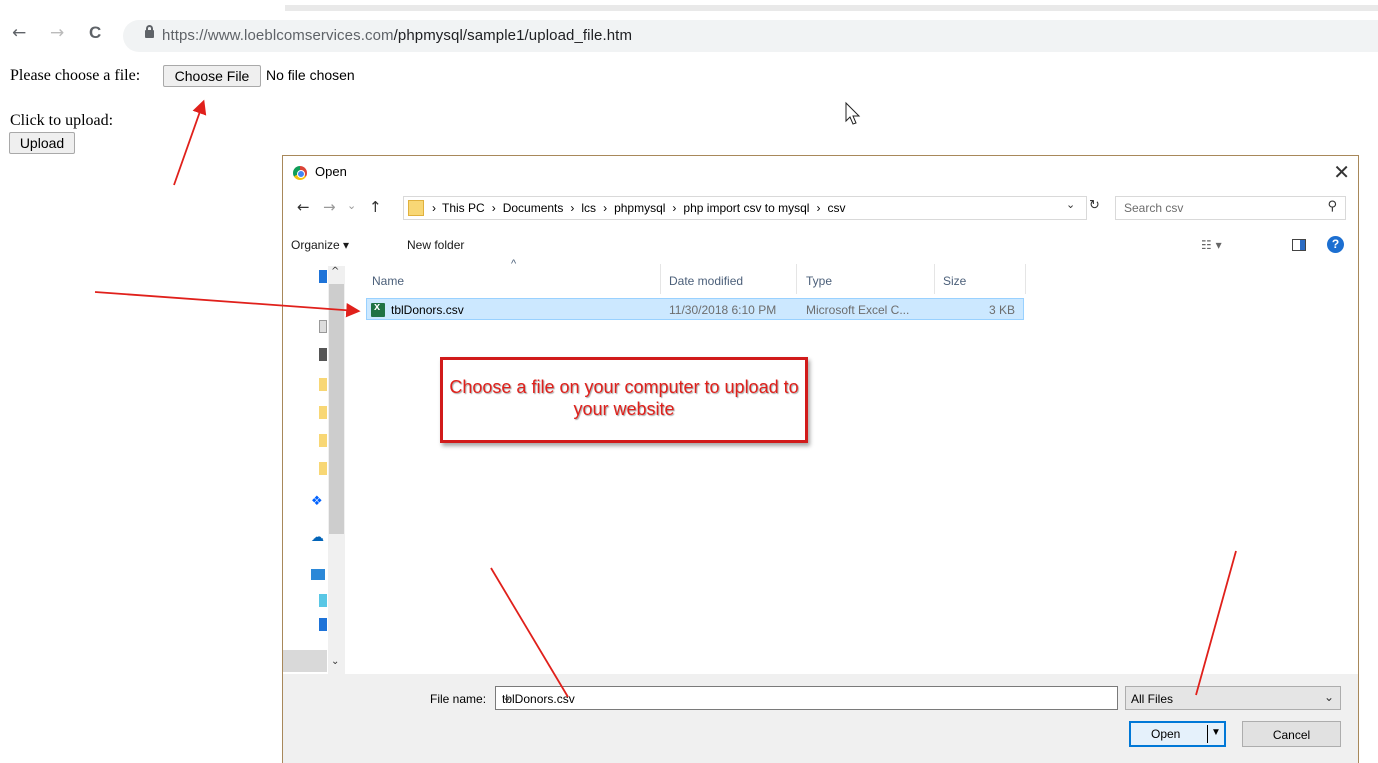 The image size is (1378, 763). I want to click on command-bar: Organize ▾ New folder ☷ ▾ ?, so click(820, 245).